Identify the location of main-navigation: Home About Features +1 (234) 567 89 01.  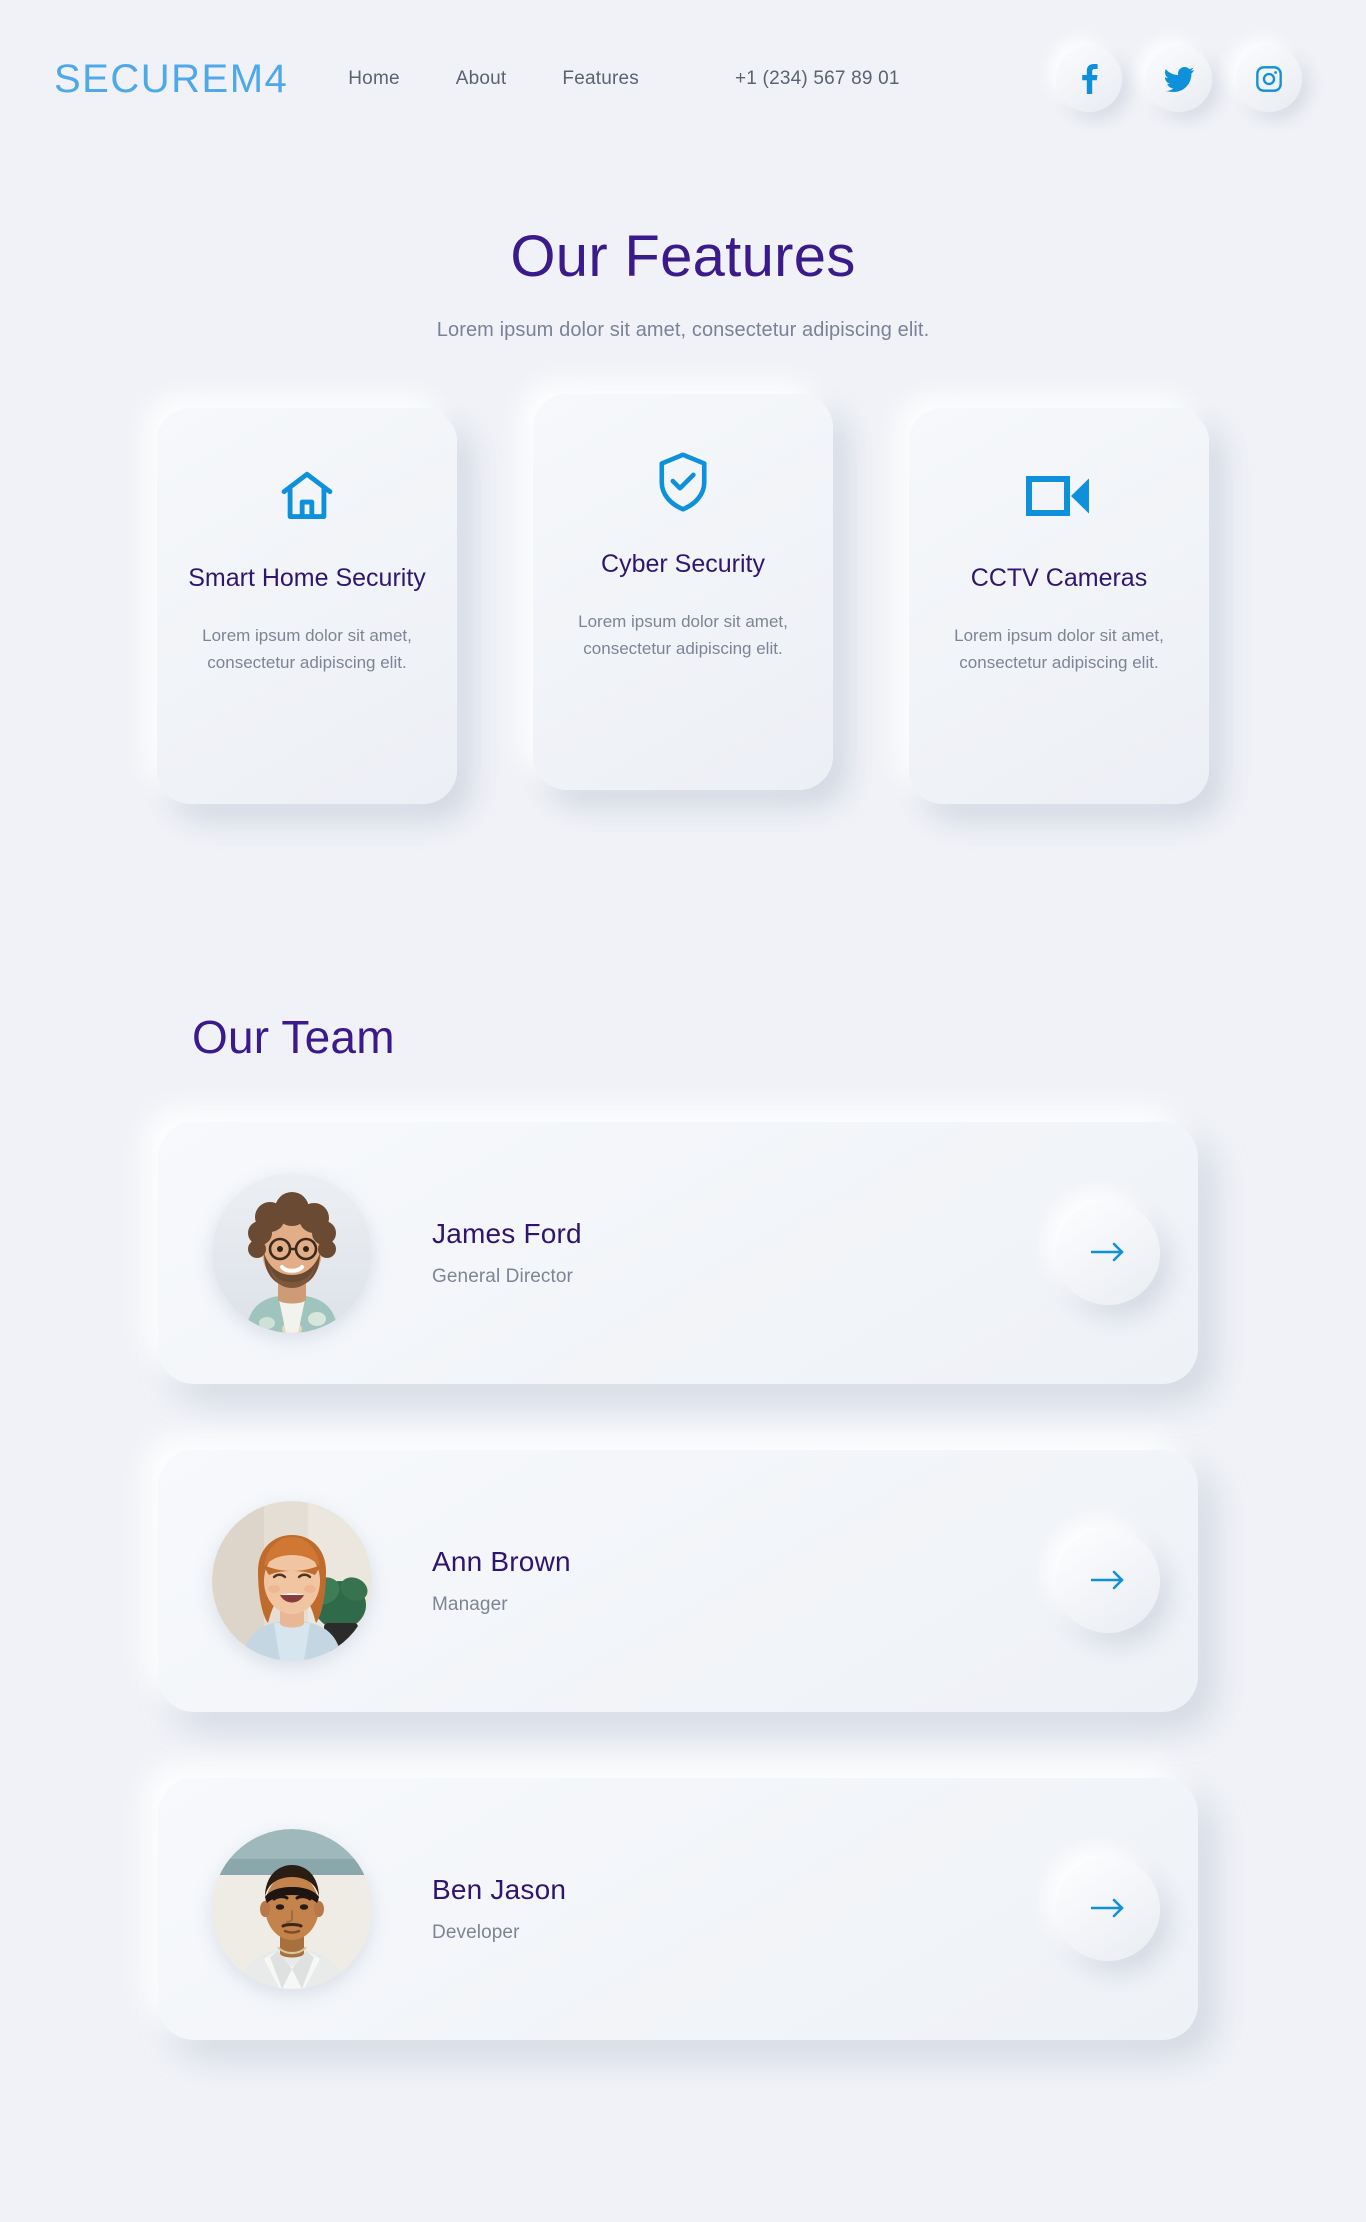
(623, 79).